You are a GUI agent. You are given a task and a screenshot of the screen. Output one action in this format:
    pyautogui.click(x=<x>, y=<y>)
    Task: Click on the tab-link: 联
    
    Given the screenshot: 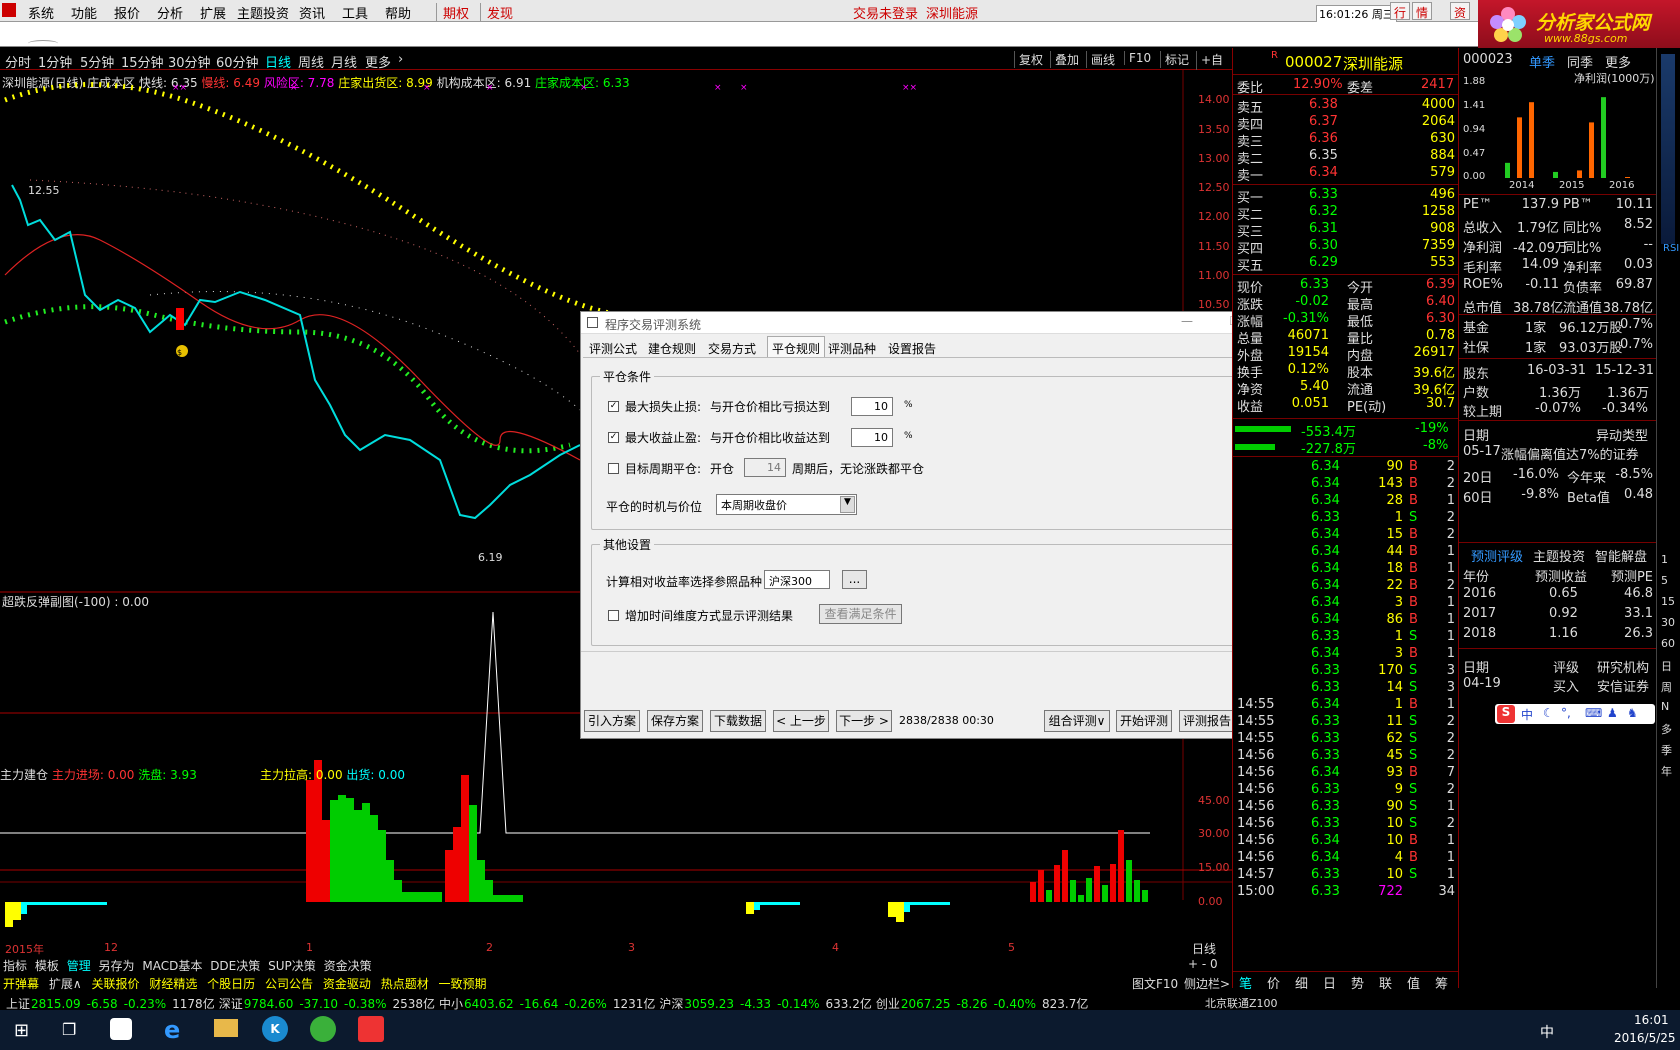 What is the action you would take?
    pyautogui.click(x=1385, y=982)
    